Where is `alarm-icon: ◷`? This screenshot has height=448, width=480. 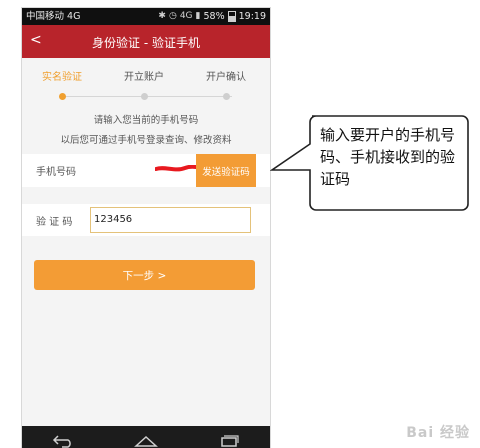
alarm-icon: ◷ is located at coordinates (172, 16).